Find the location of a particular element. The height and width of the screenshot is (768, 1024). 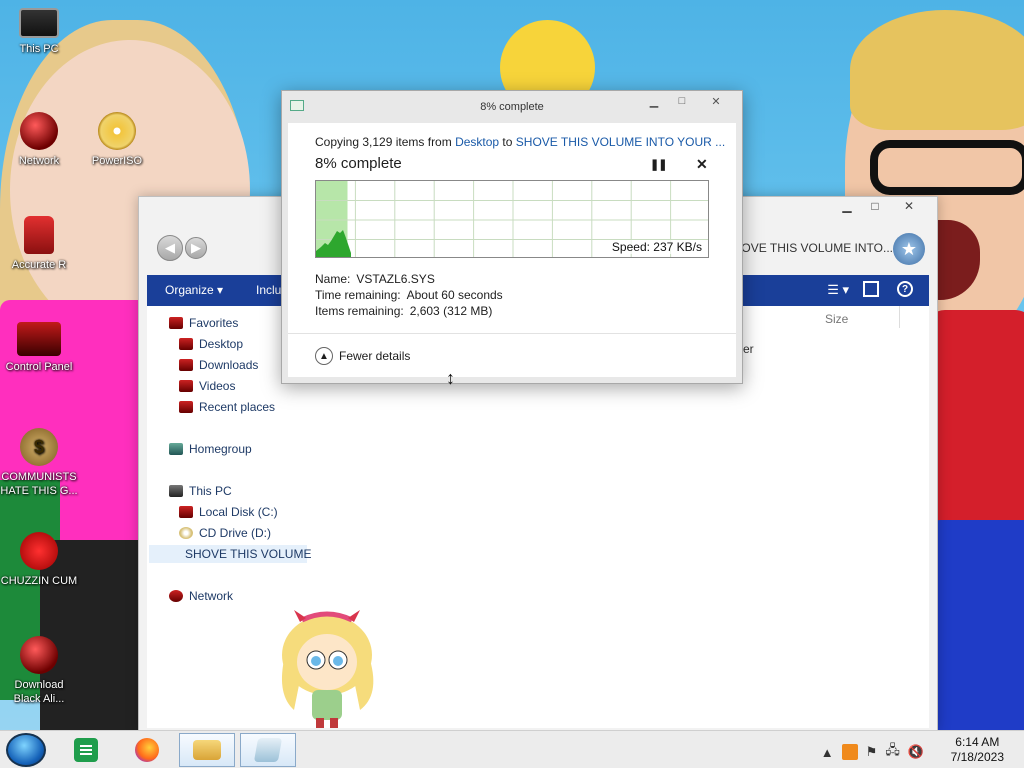

nav-recent-places: Recent places is located at coordinates (227, 407).